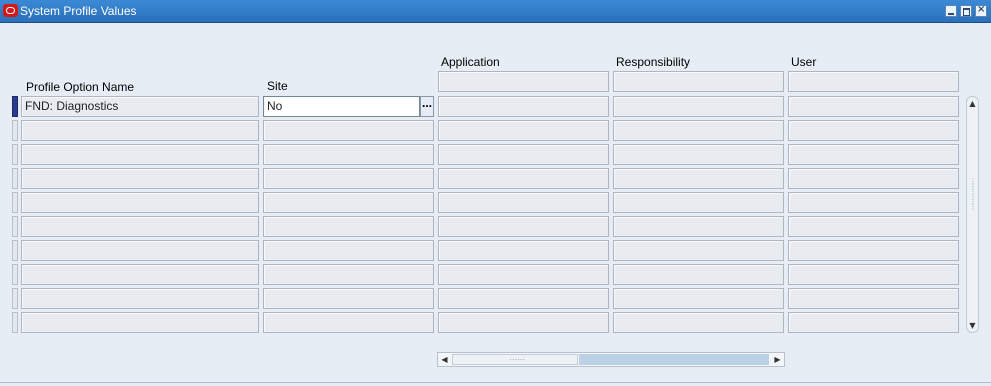 This screenshot has height=386, width=991. Describe the element at coordinates (972, 103) in the screenshot. I see `scroll-up-icon: ▲` at that location.